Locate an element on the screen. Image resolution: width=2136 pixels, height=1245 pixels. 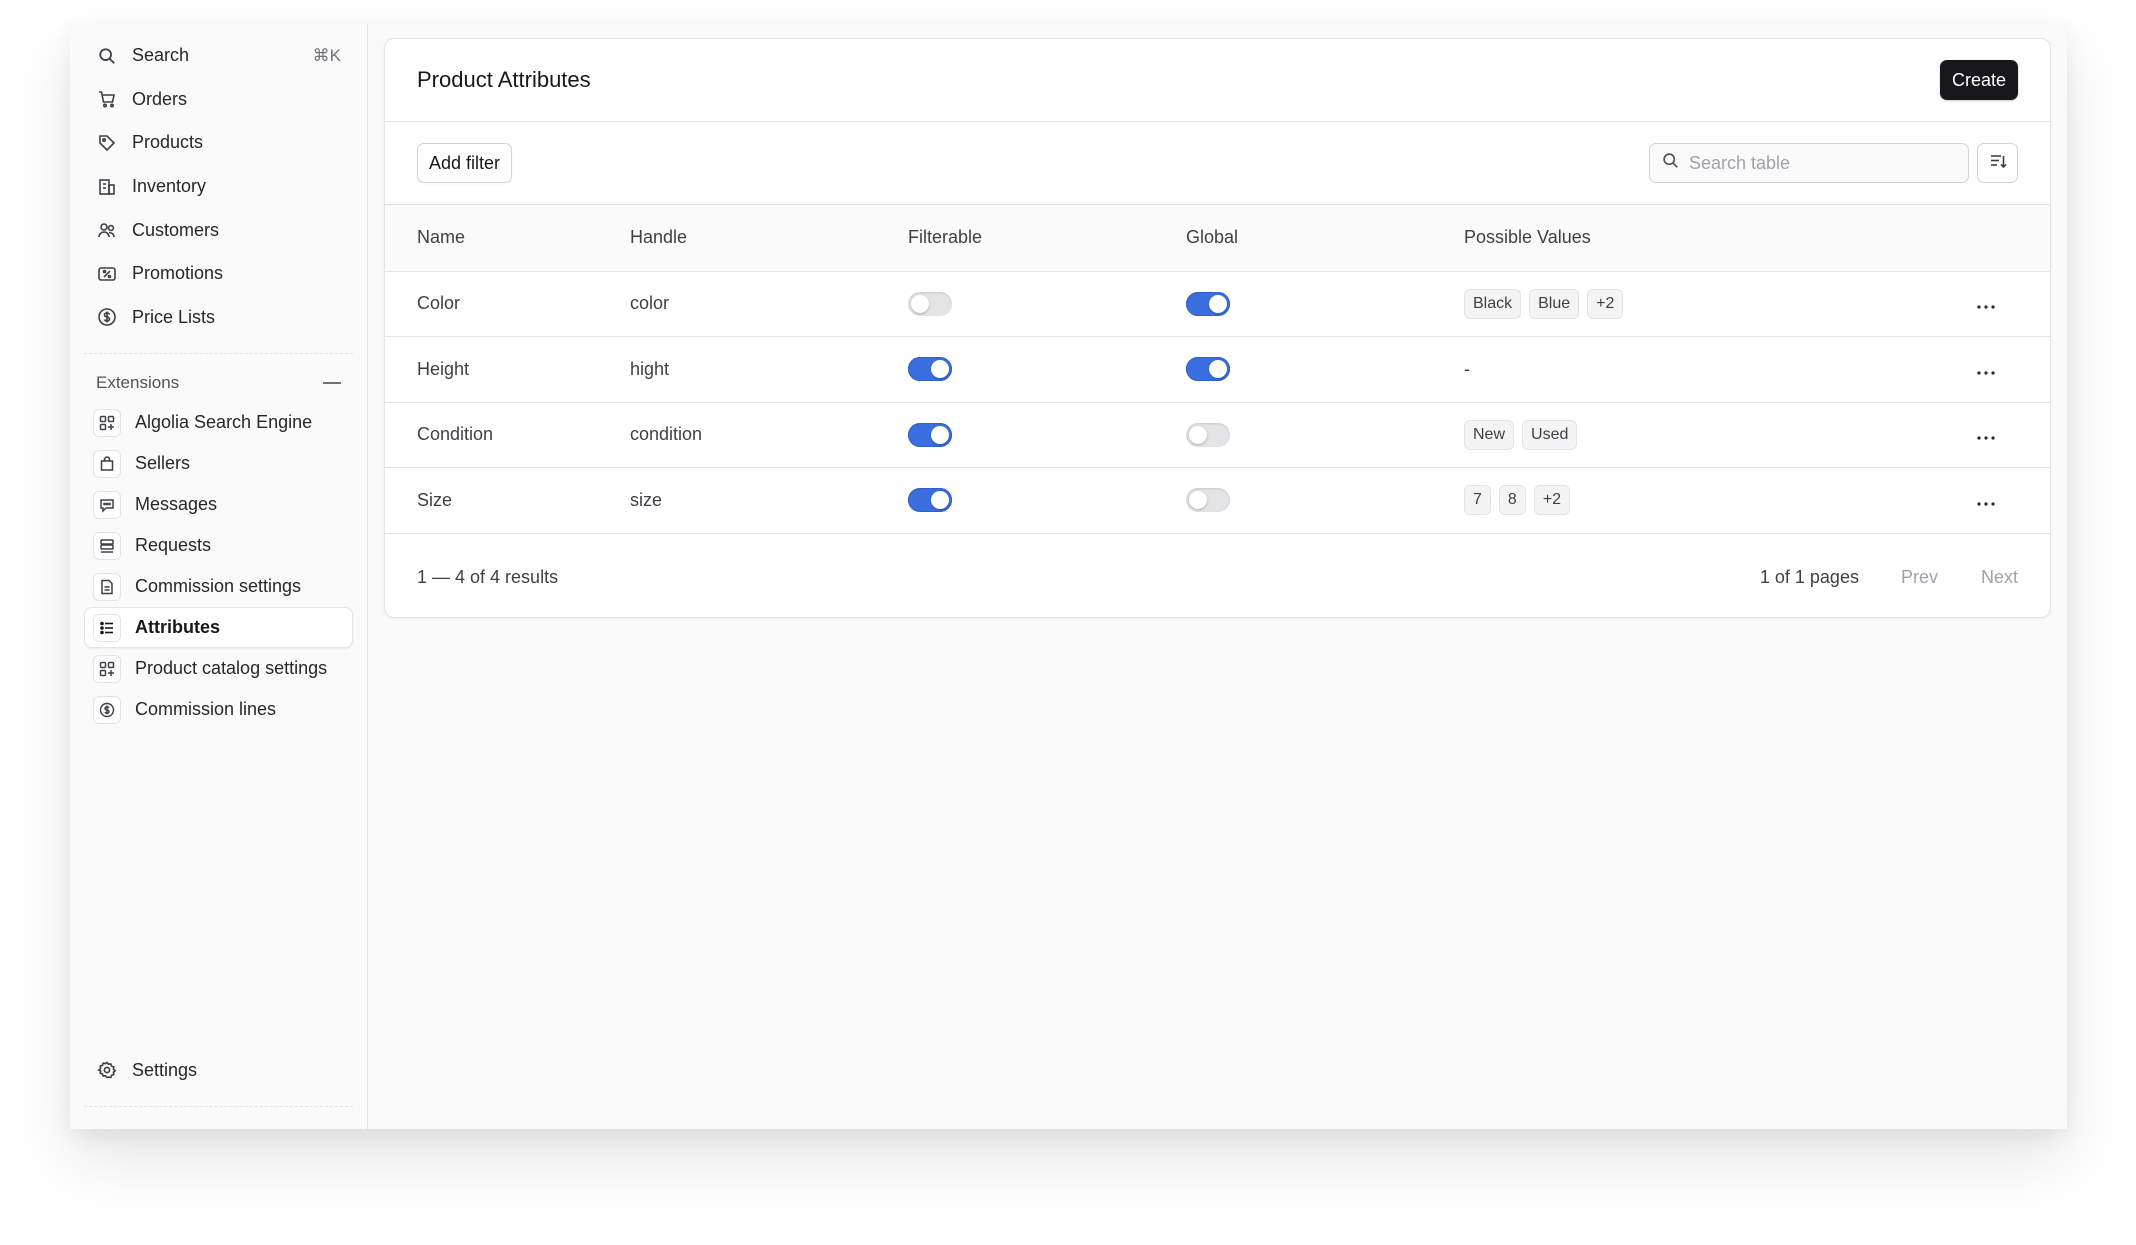
table-row: Color color Black Blue +2 is located at coordinates (1217, 304).